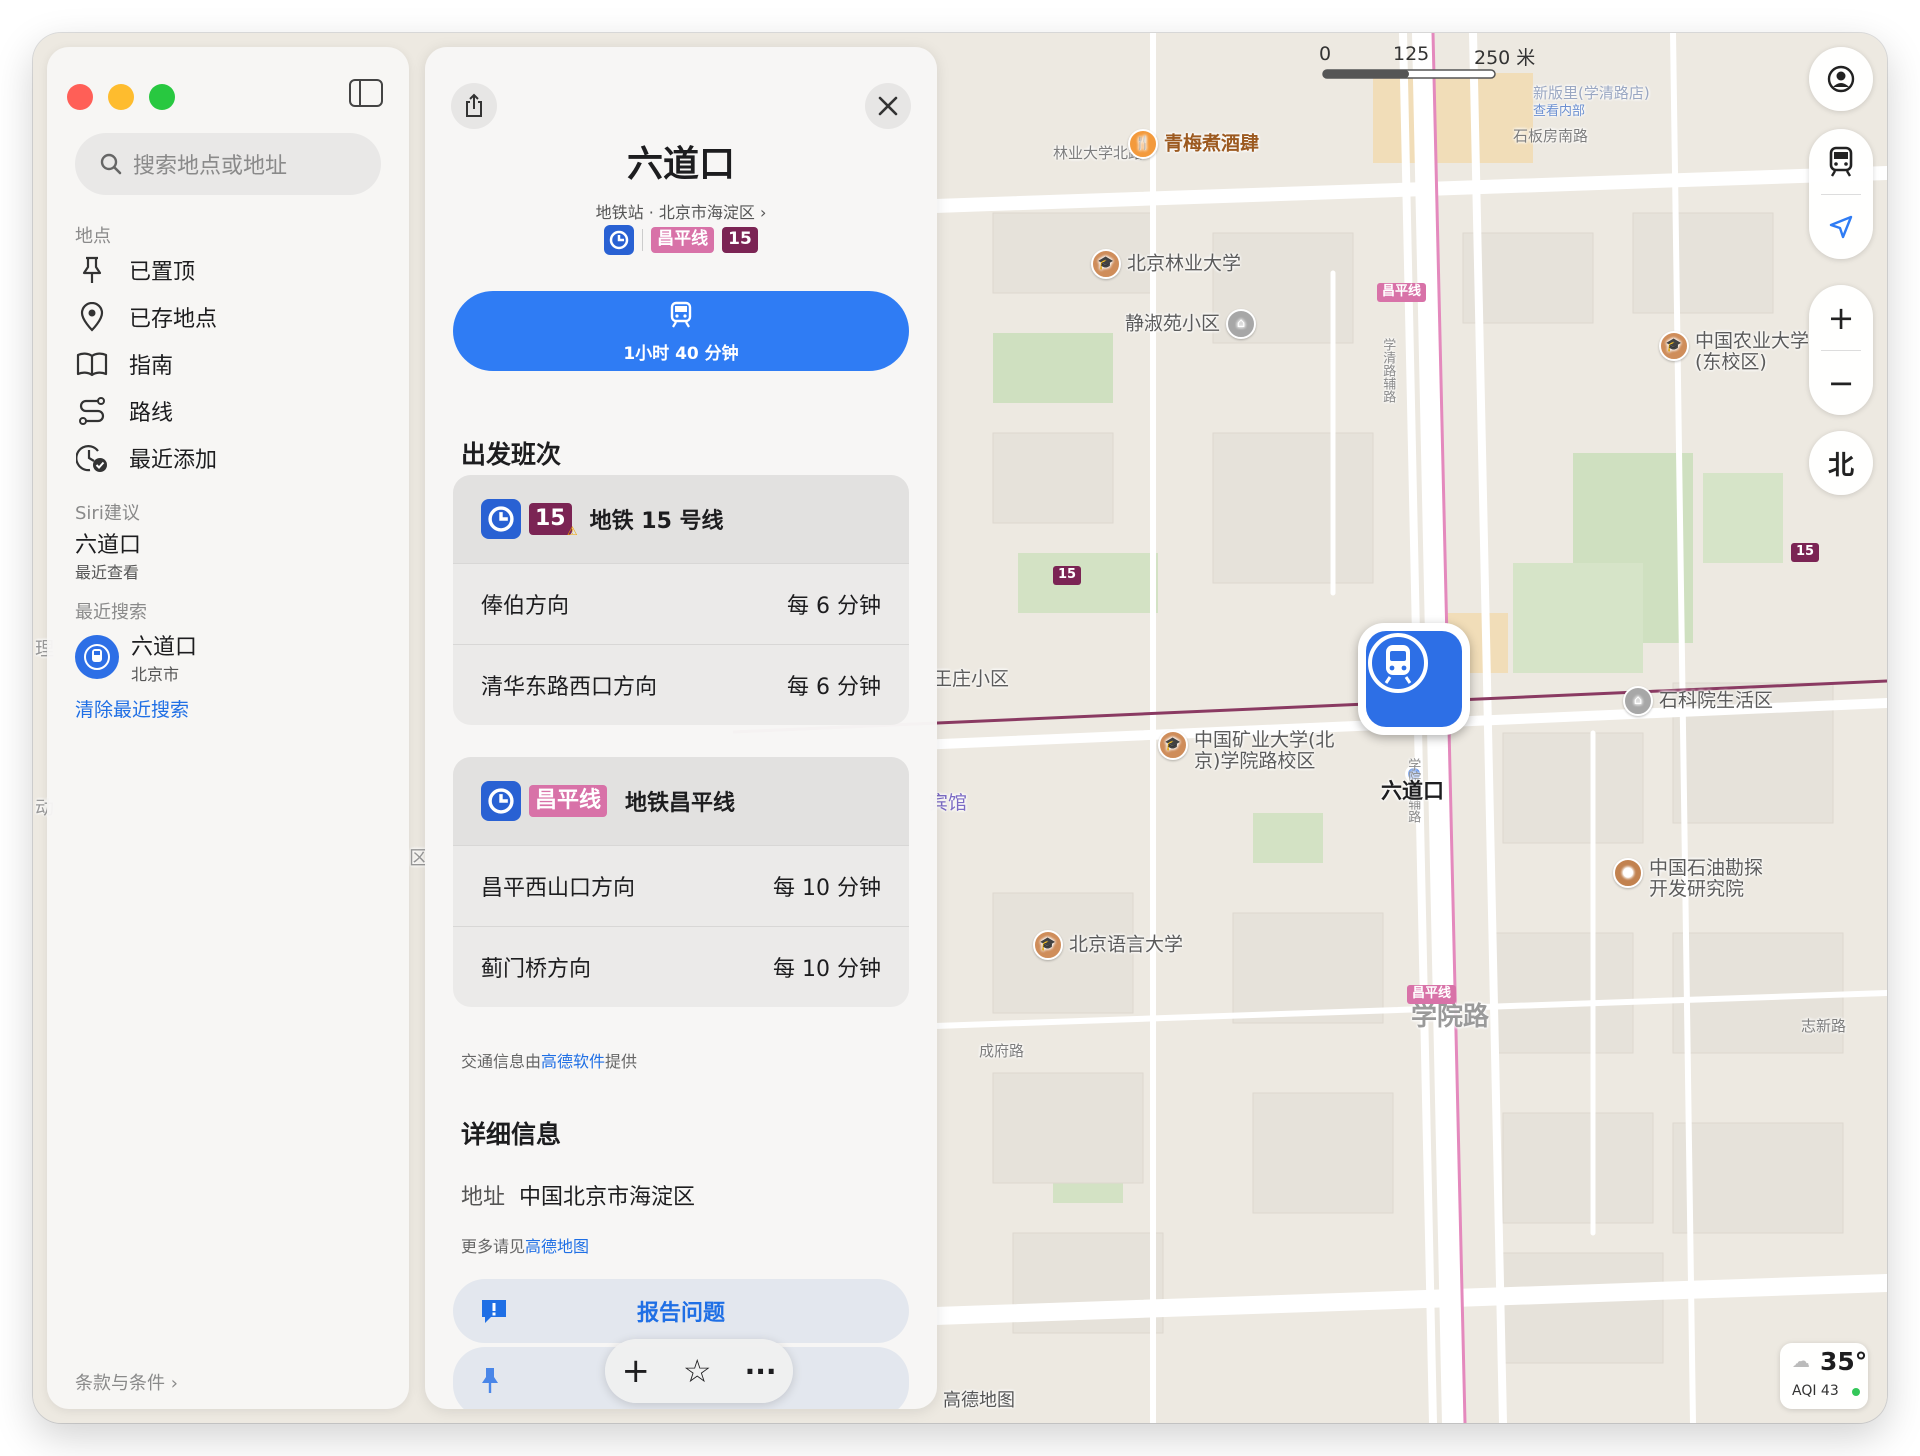 The height and width of the screenshot is (1456, 1920). I want to click on more-info-note: 更多请见高德地图, so click(525, 1246).